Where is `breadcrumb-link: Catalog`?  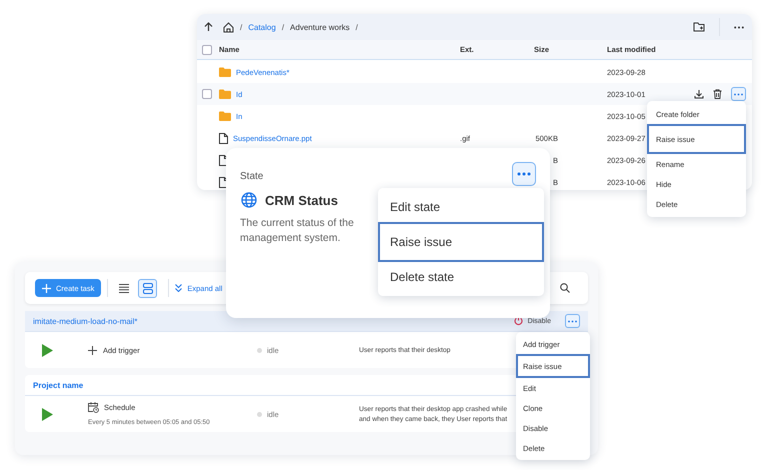
breadcrumb-link: Catalog is located at coordinates (262, 27).